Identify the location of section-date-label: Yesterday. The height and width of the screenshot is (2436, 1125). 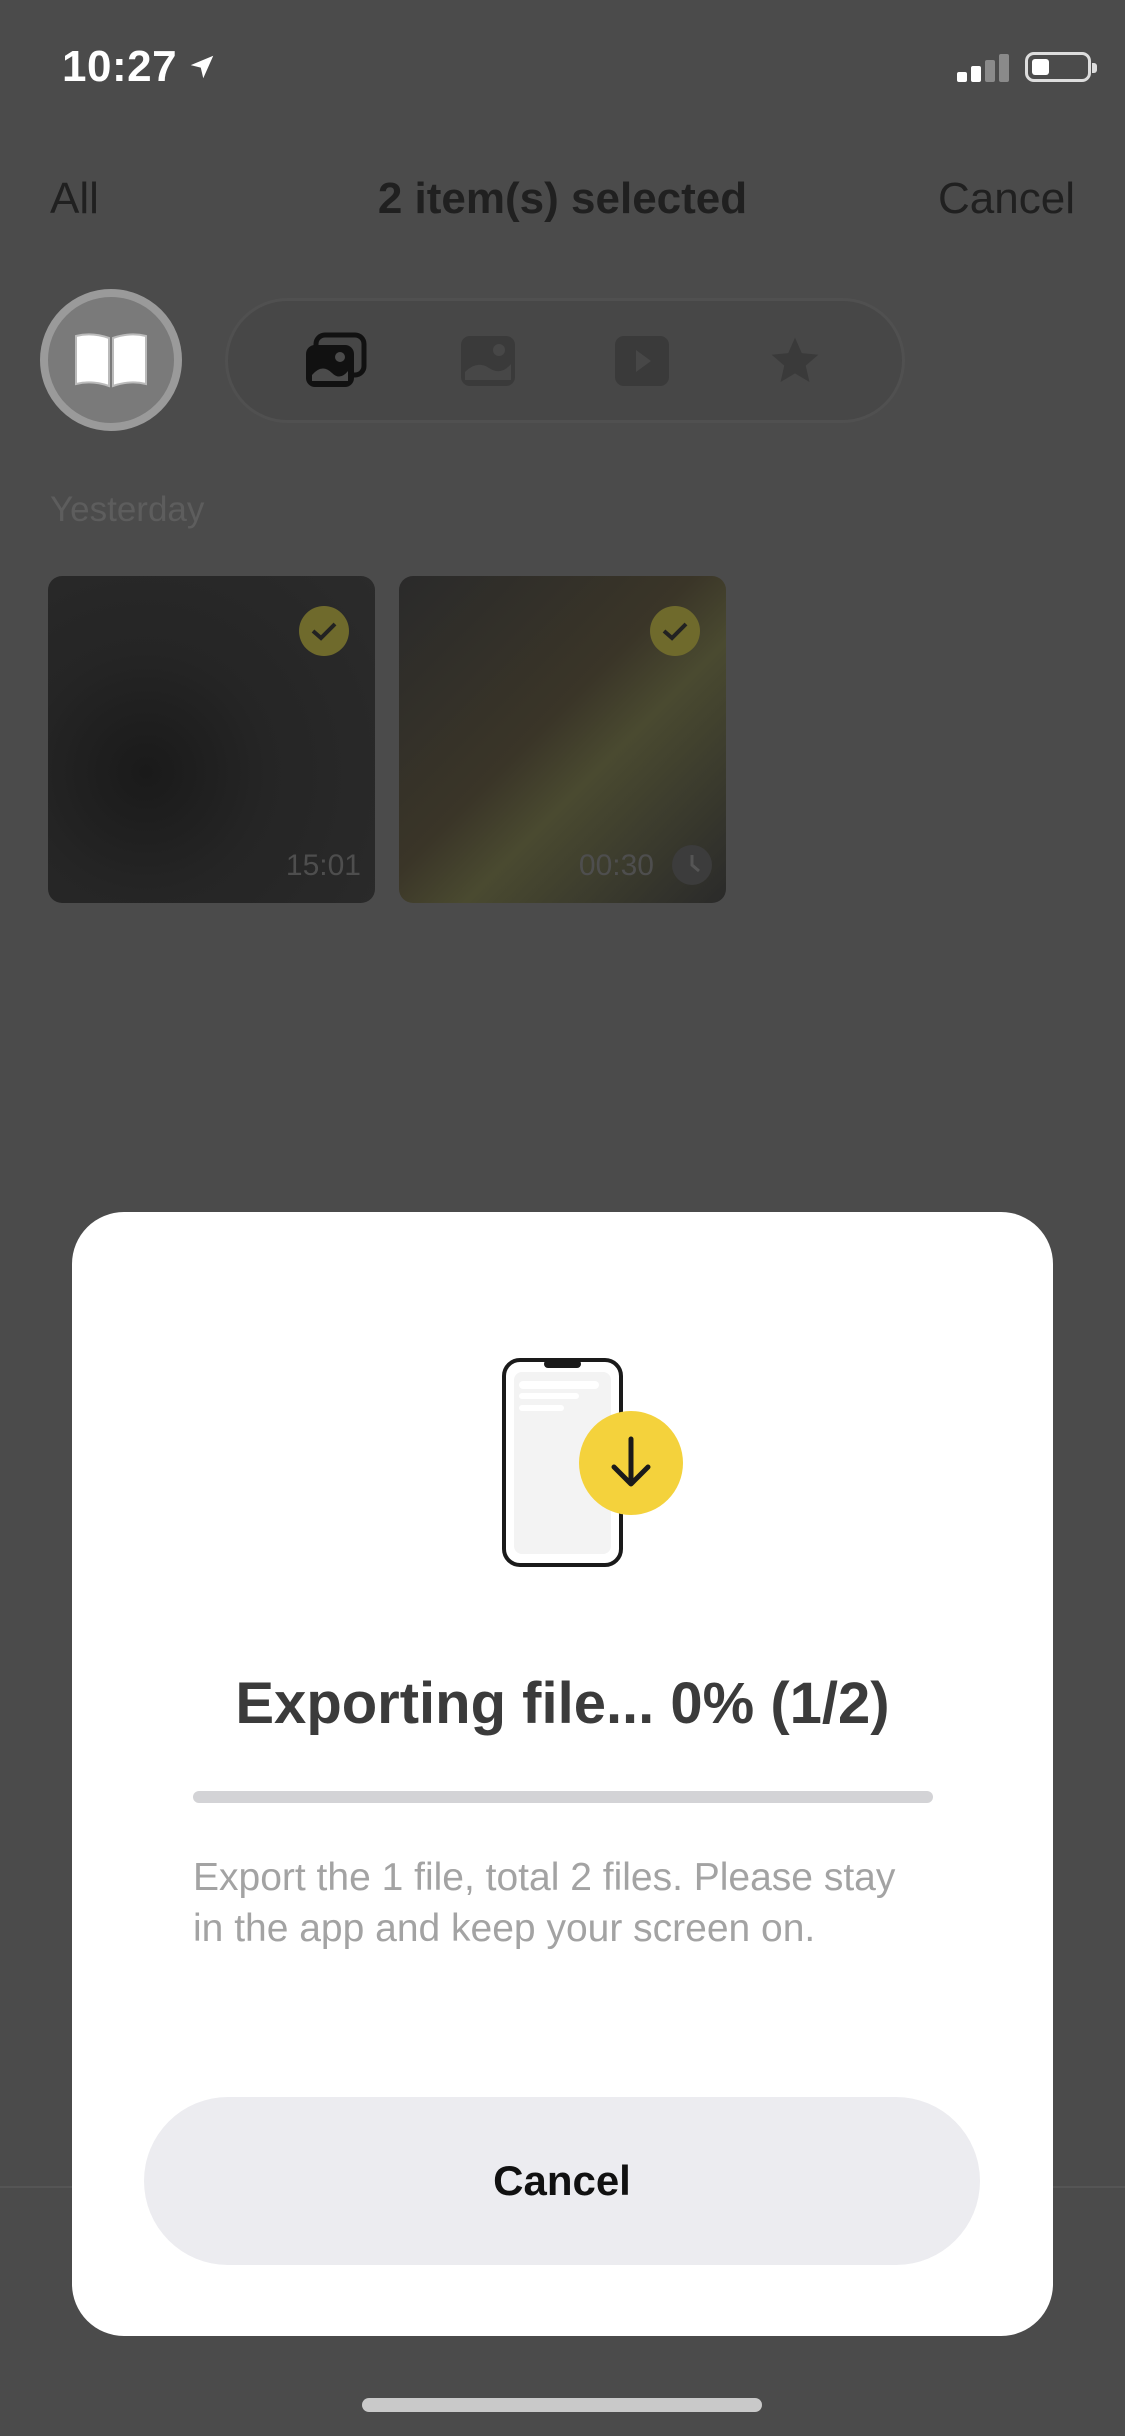
(127, 509).